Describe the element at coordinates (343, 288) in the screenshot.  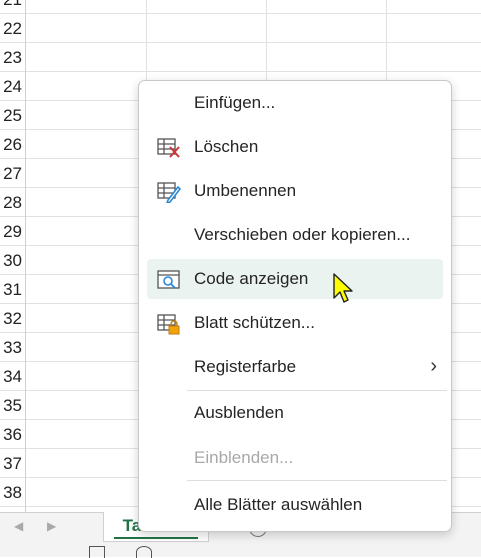
I see `mouse-cursor-icon` at that location.